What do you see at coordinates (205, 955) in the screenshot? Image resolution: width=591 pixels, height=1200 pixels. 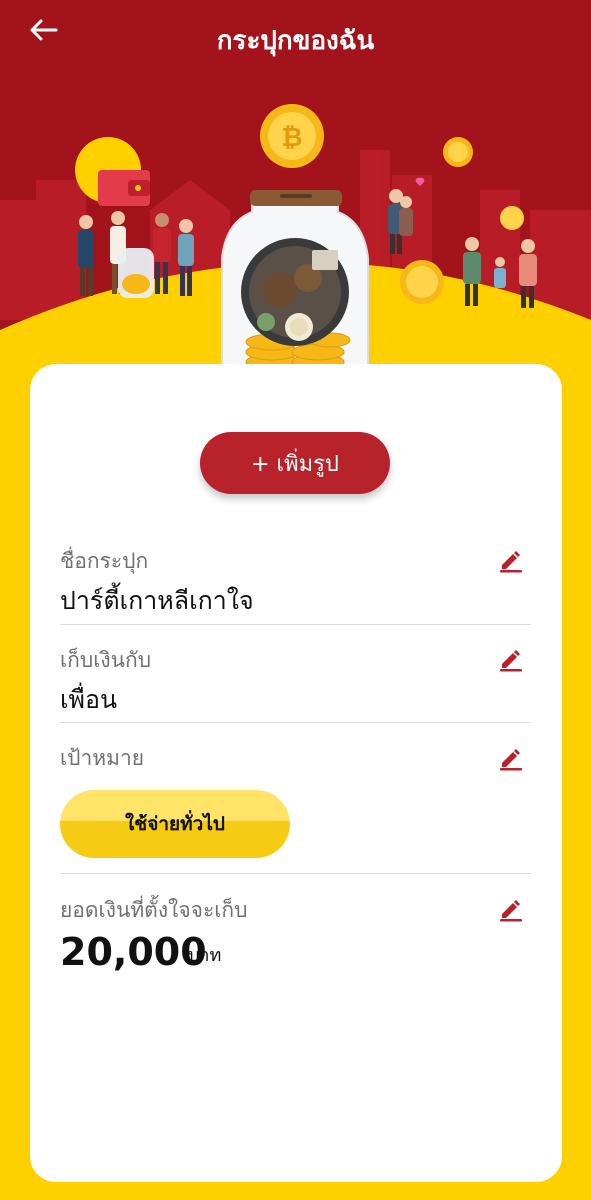 I see `currency-unit: บาท` at bounding box center [205, 955].